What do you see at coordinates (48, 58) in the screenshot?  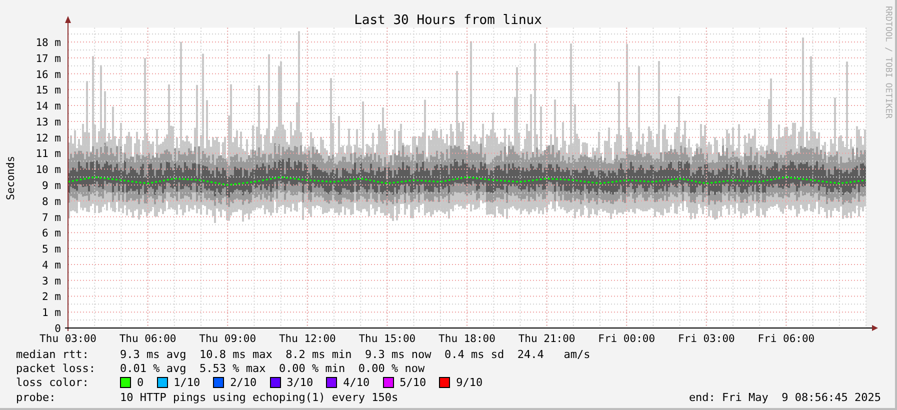 I see `y-tick-label: 17 m` at bounding box center [48, 58].